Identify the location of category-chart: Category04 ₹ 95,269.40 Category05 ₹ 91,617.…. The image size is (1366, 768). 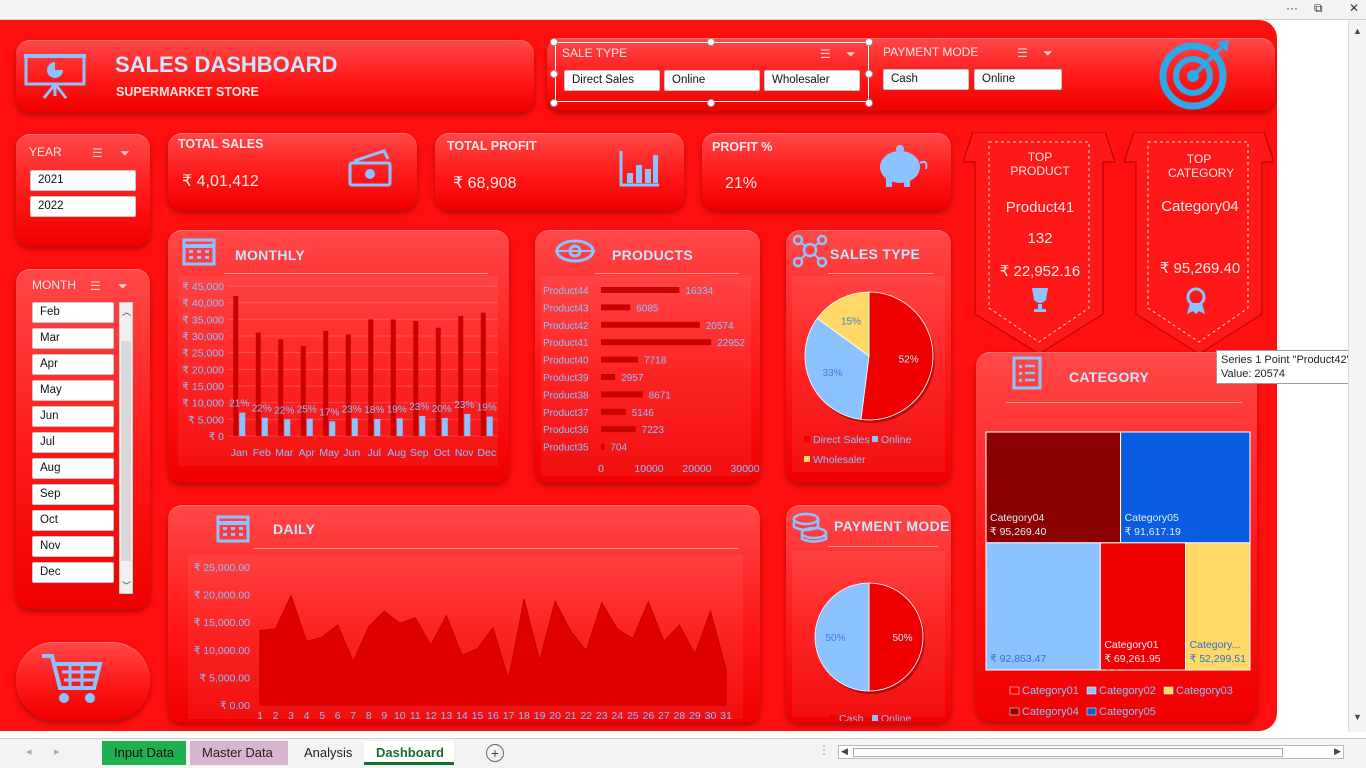
(1116, 565).